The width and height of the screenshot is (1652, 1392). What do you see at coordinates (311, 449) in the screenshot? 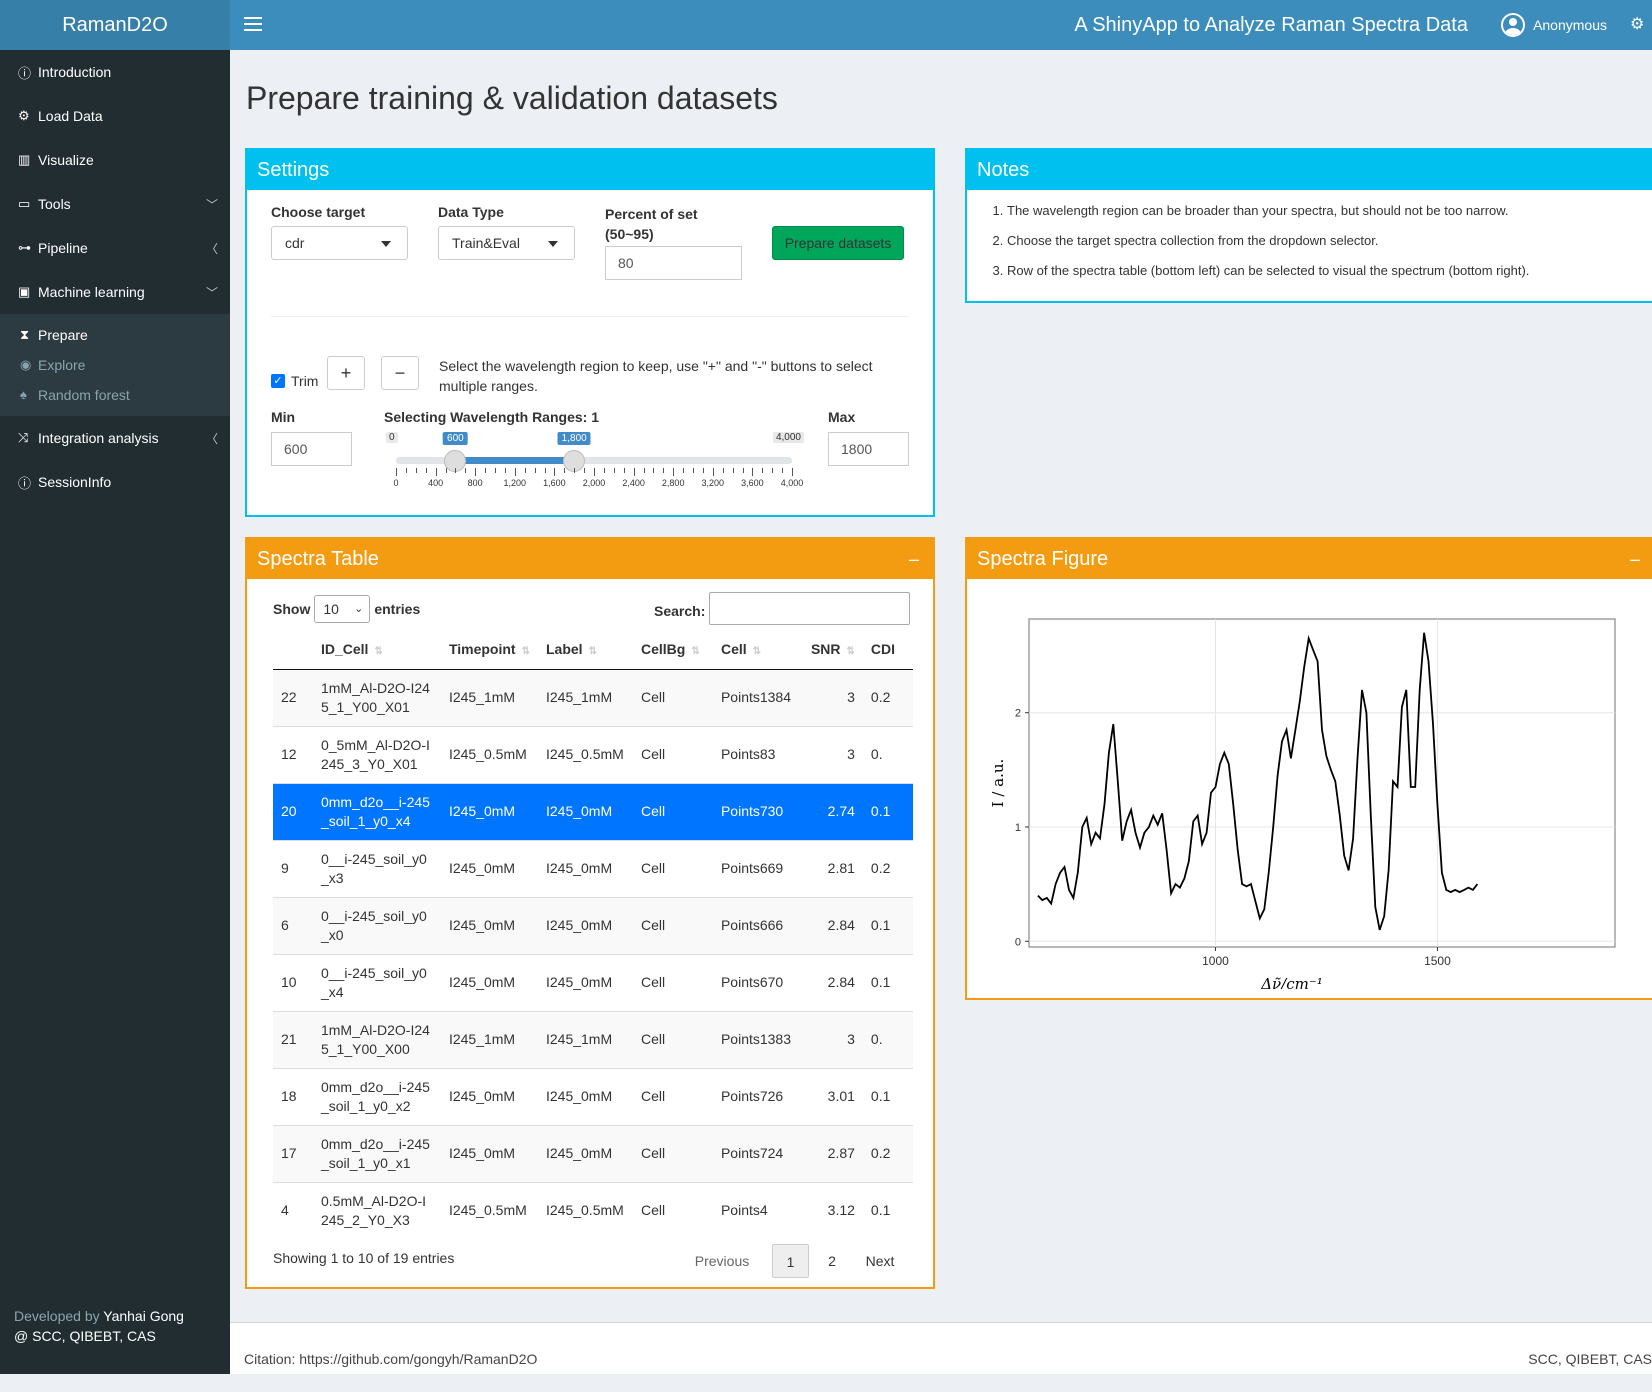
I see `min-input: 600` at bounding box center [311, 449].